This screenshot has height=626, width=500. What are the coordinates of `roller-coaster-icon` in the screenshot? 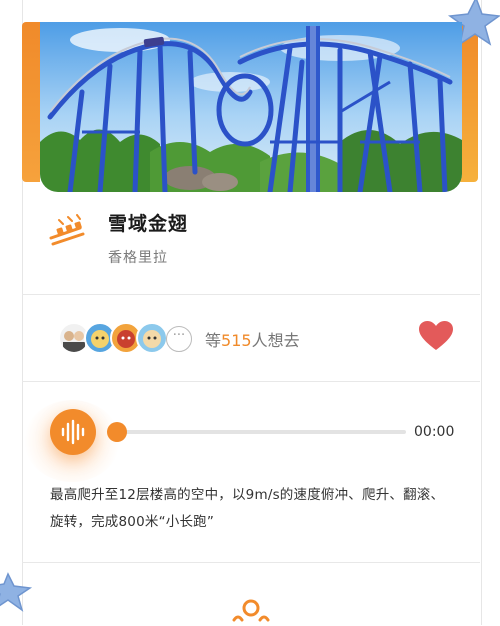 It's located at (67, 230).